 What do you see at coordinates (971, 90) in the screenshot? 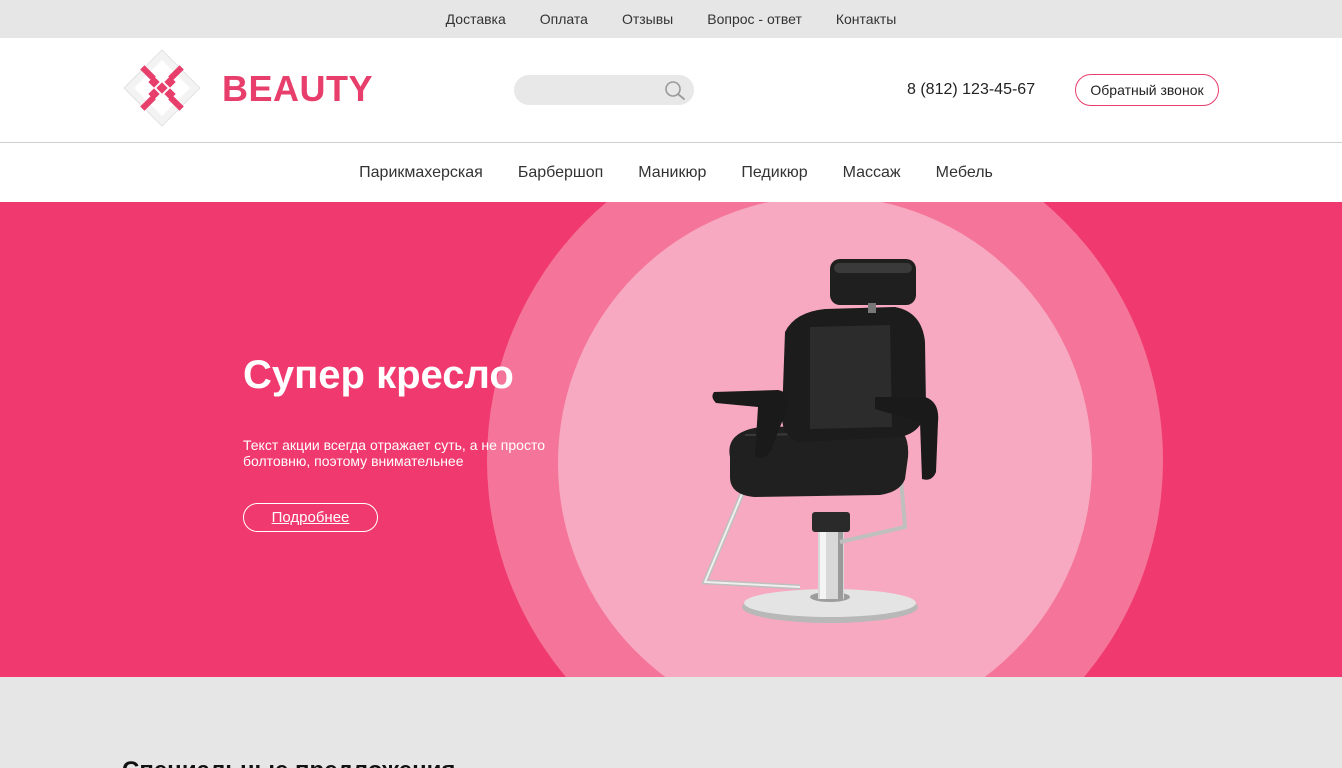
I see `phone-number: 8 (812) 123-45-67` at bounding box center [971, 90].